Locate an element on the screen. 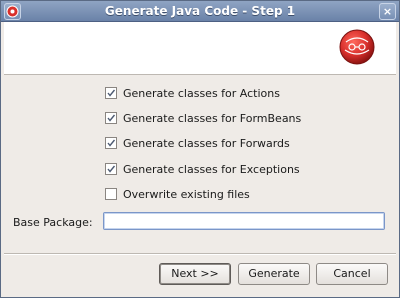 This screenshot has height=298, width=400. checkbox-exceptions is located at coordinates (111, 169).